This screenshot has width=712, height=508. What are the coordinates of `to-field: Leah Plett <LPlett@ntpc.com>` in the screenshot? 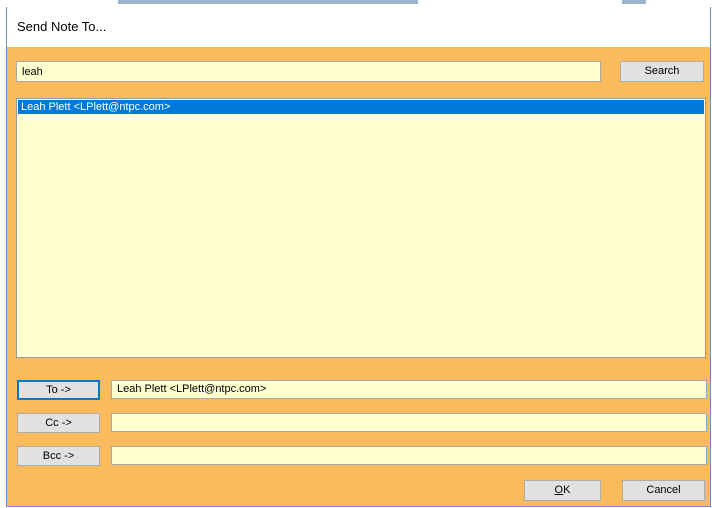 It's located at (409, 389).